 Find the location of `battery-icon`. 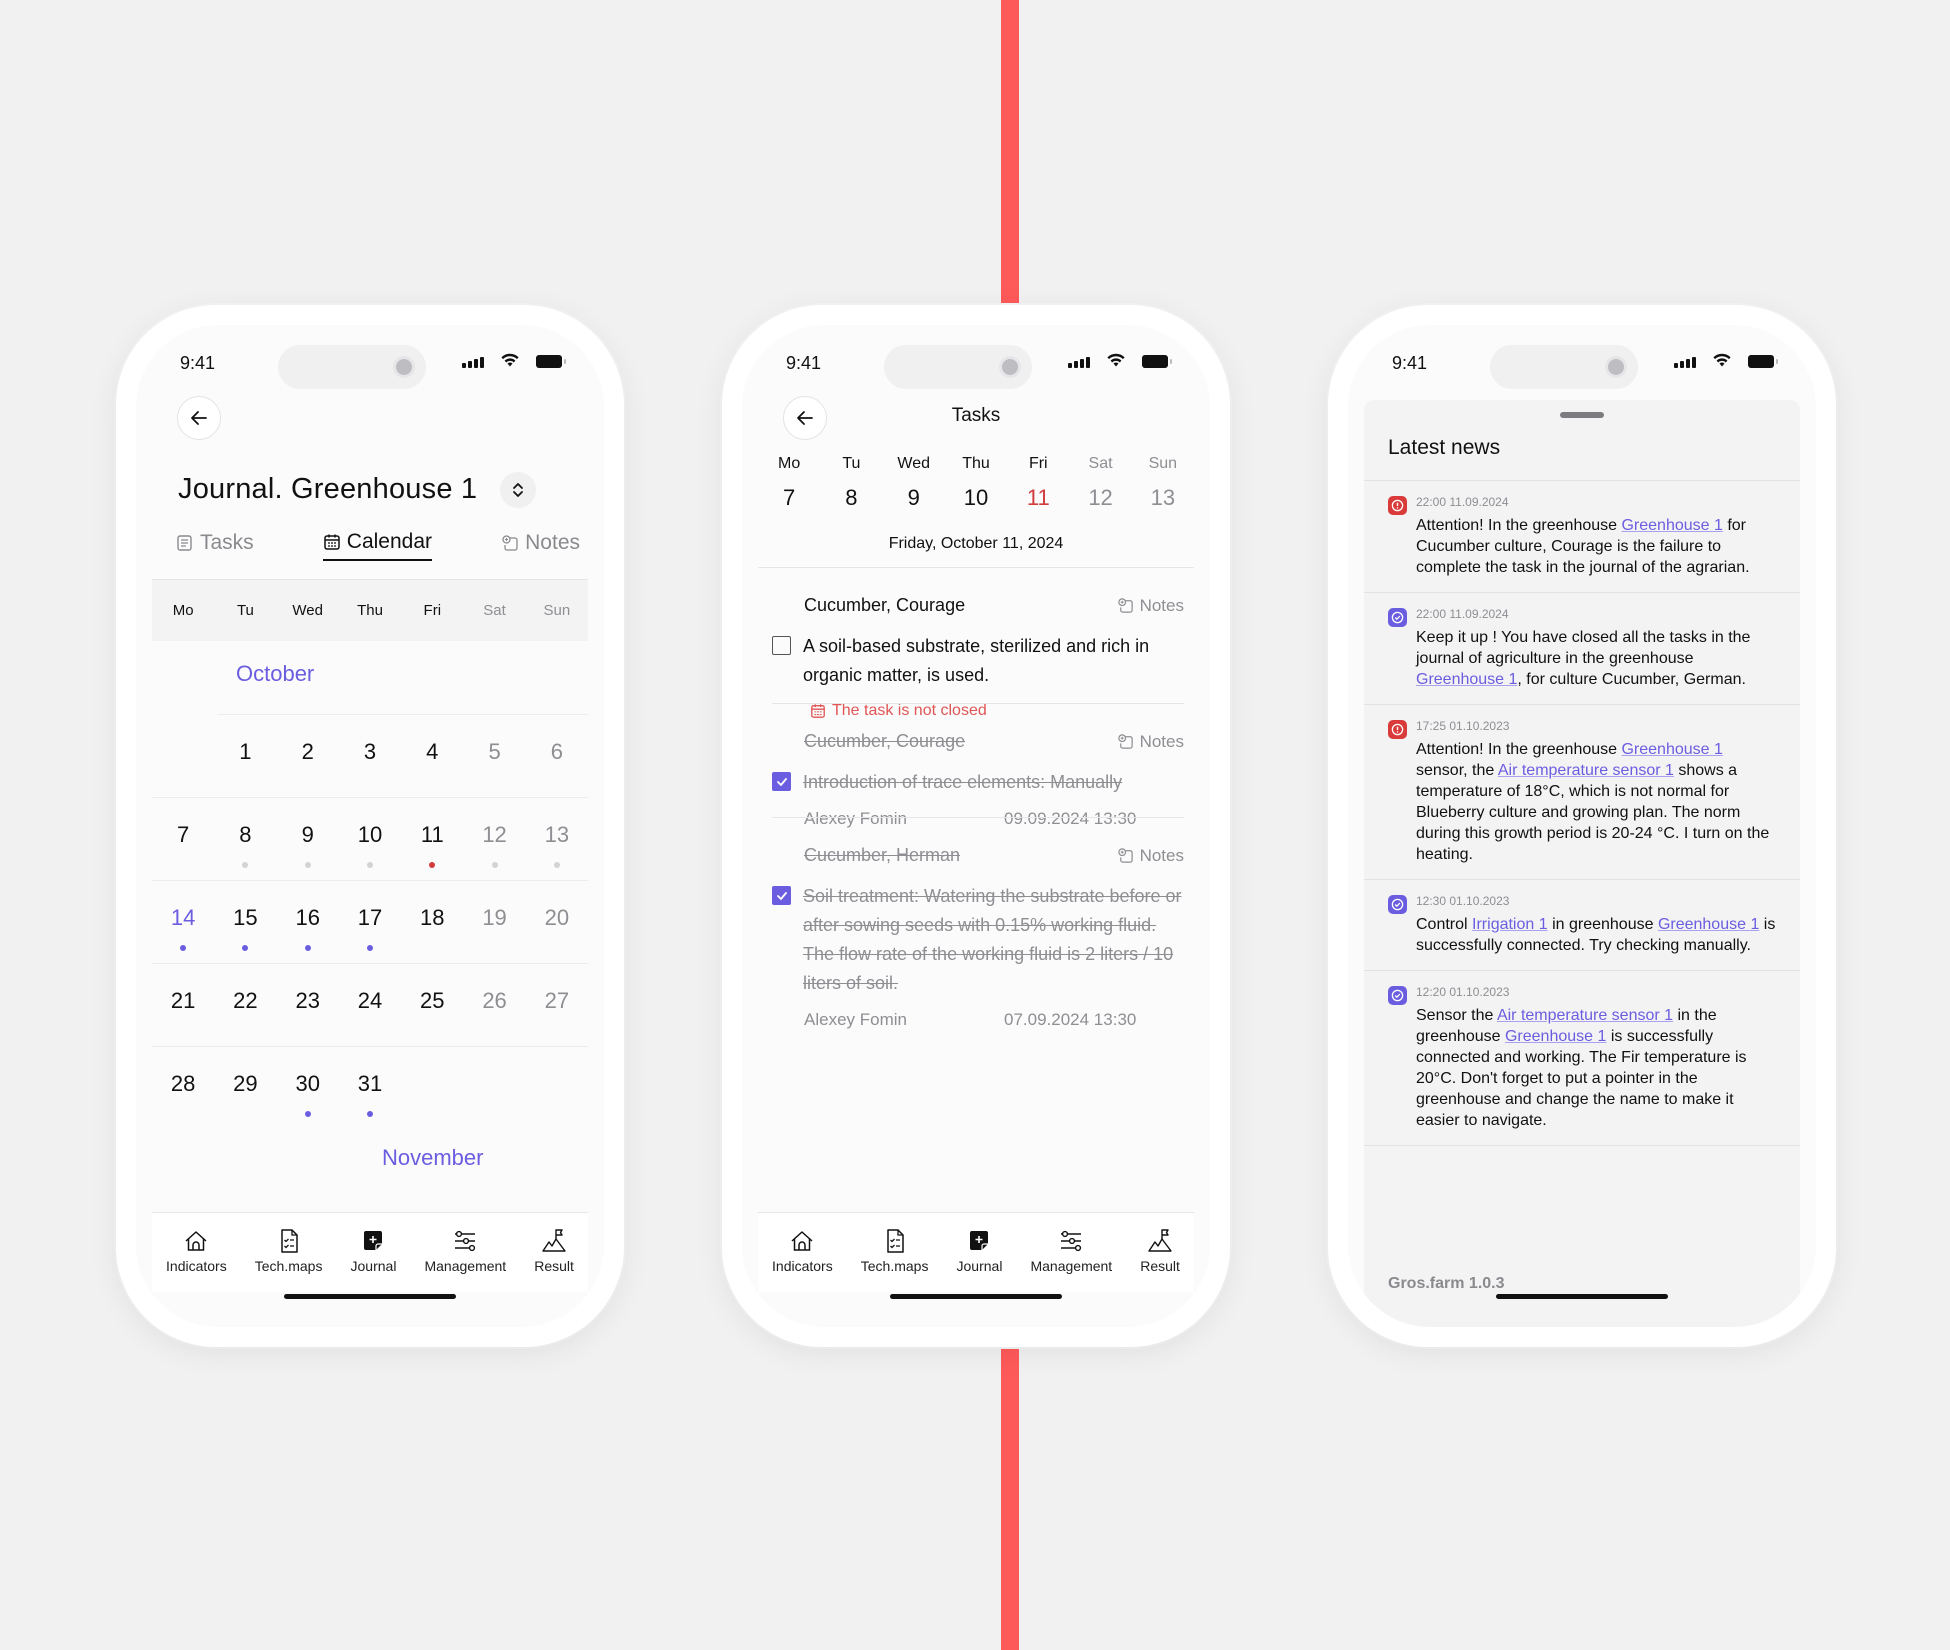

battery-icon is located at coordinates (1157, 361).